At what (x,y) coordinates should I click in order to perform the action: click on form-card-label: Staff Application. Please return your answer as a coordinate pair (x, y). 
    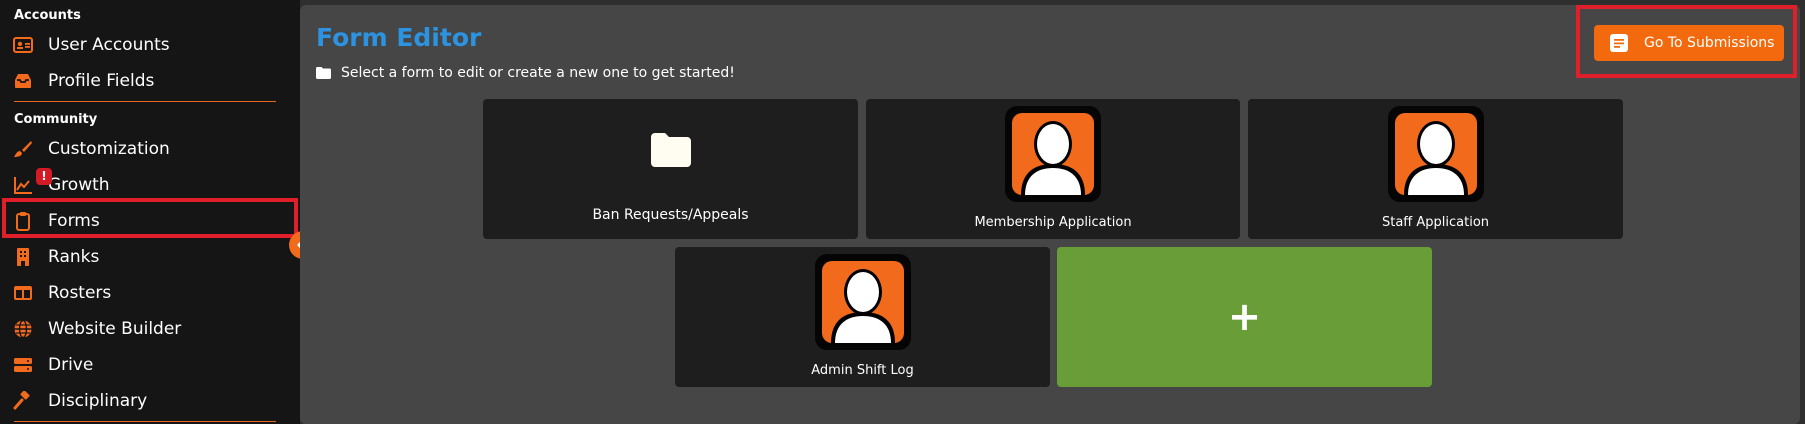
    Looking at the image, I should click on (1435, 222).